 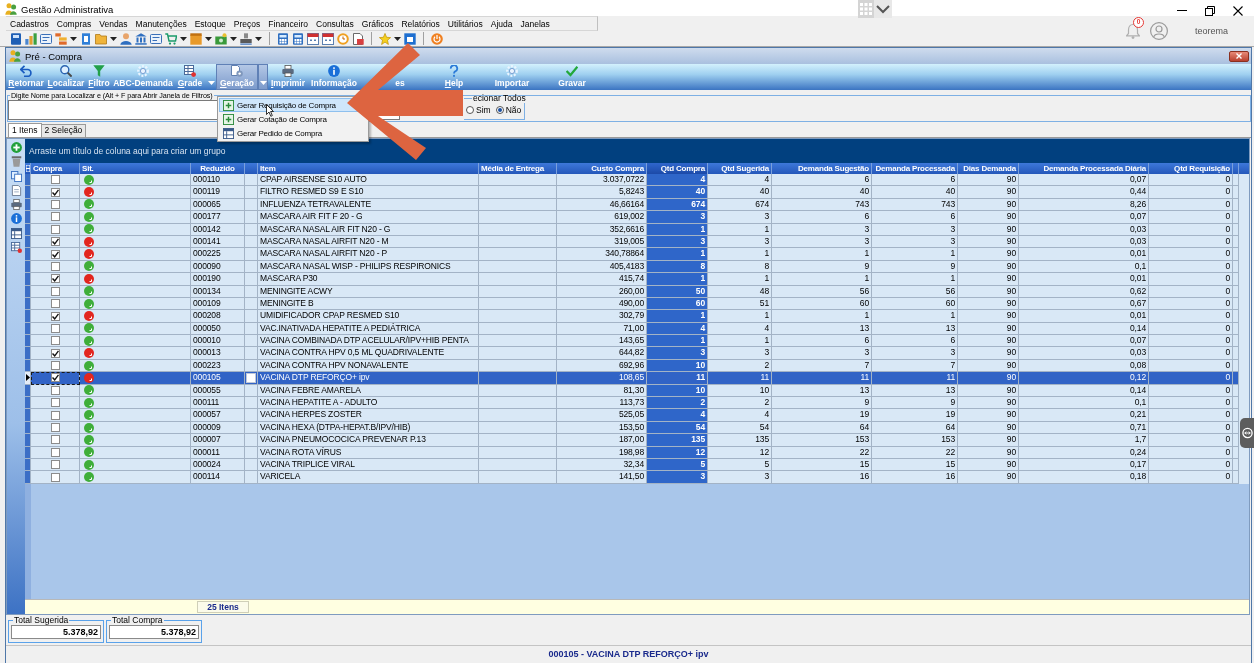 What do you see at coordinates (247, 23) in the screenshot?
I see `menu-item: Preços` at bounding box center [247, 23].